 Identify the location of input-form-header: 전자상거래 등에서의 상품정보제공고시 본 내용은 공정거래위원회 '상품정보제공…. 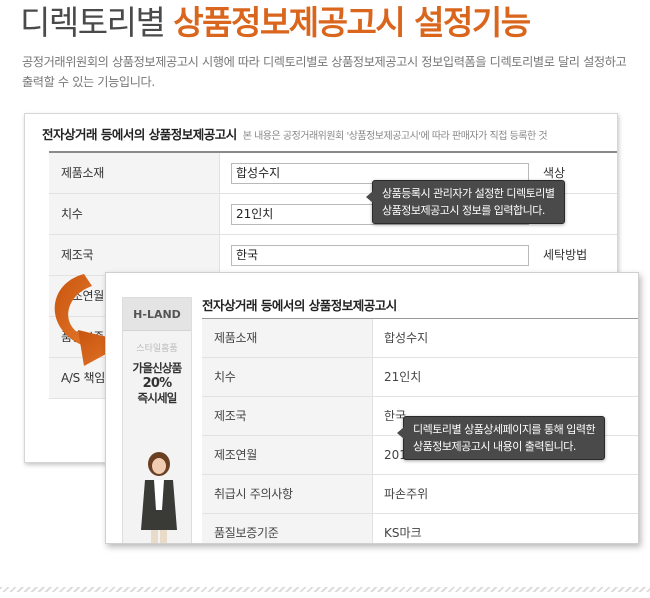
(295, 133).